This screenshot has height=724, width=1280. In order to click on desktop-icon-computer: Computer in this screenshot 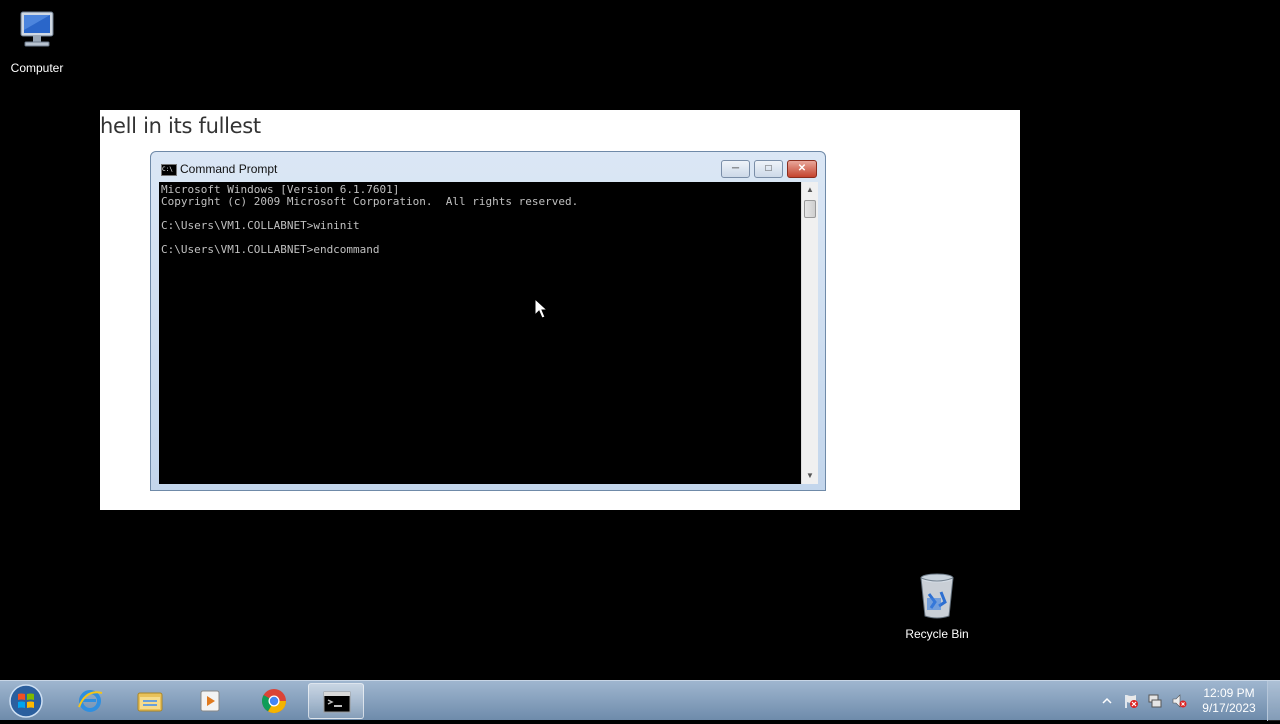, I will do `click(38, 42)`.